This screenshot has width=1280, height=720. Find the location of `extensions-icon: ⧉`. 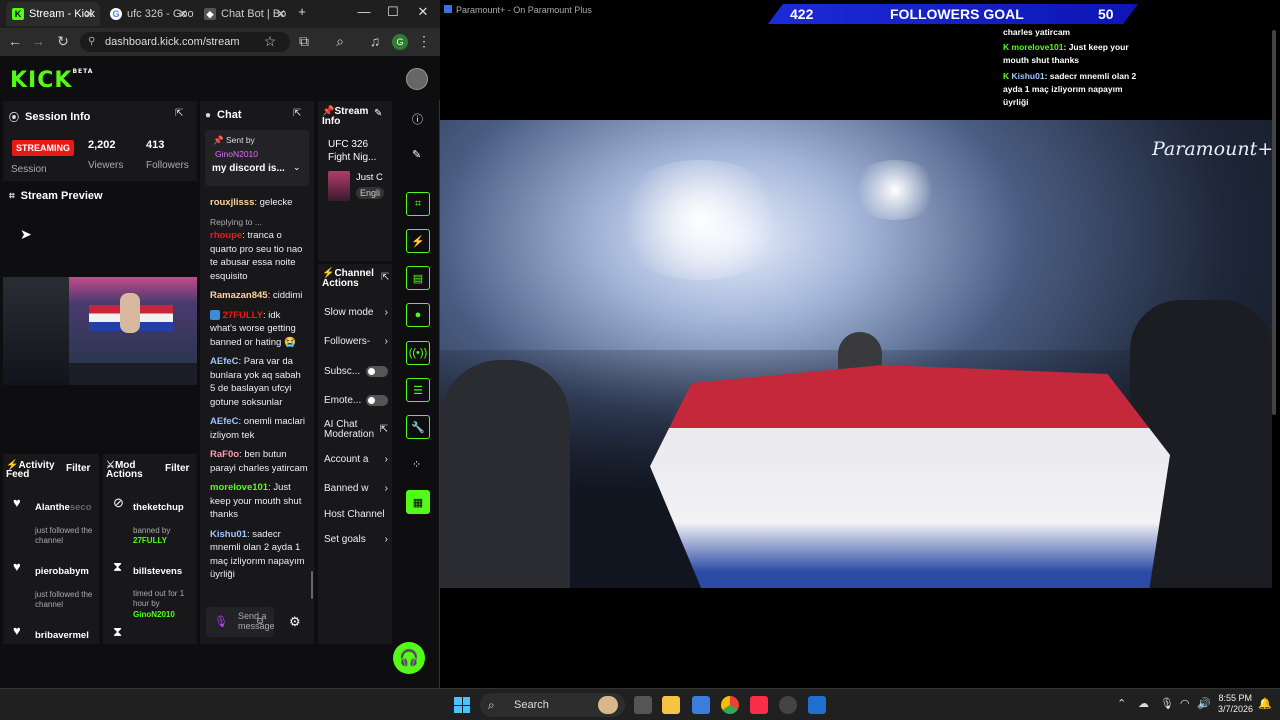

extensions-icon: ⧉ is located at coordinates (304, 41).